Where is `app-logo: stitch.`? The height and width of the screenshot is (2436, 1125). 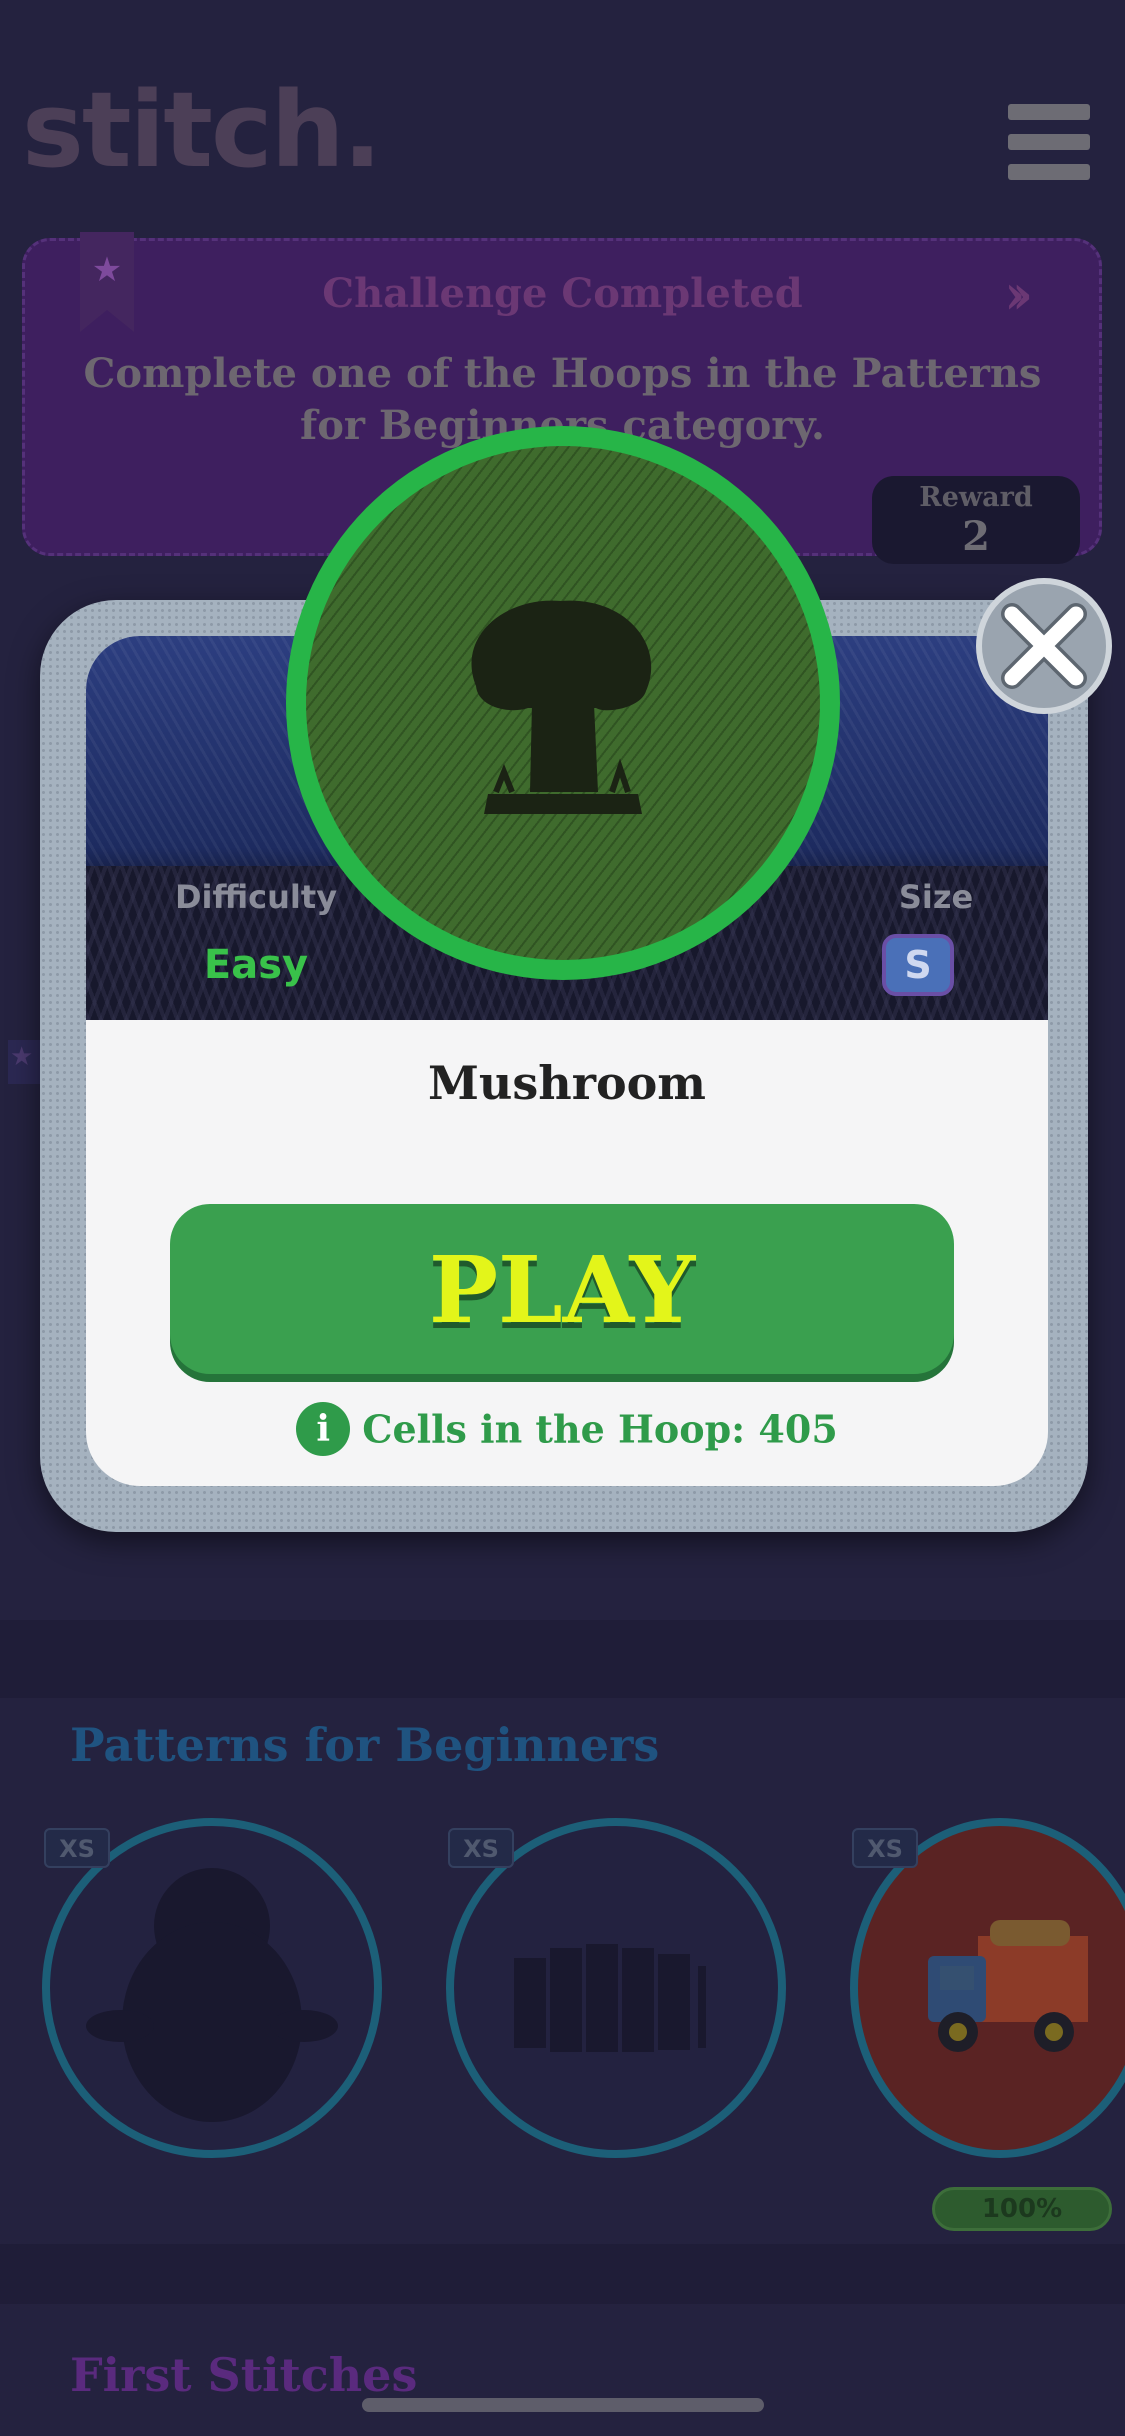
app-logo: stitch. is located at coordinates (202, 130).